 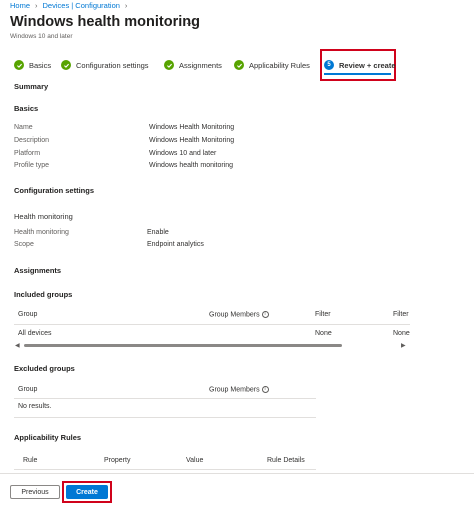 What do you see at coordinates (24, 244) in the screenshot?
I see `scope-label: Scope` at bounding box center [24, 244].